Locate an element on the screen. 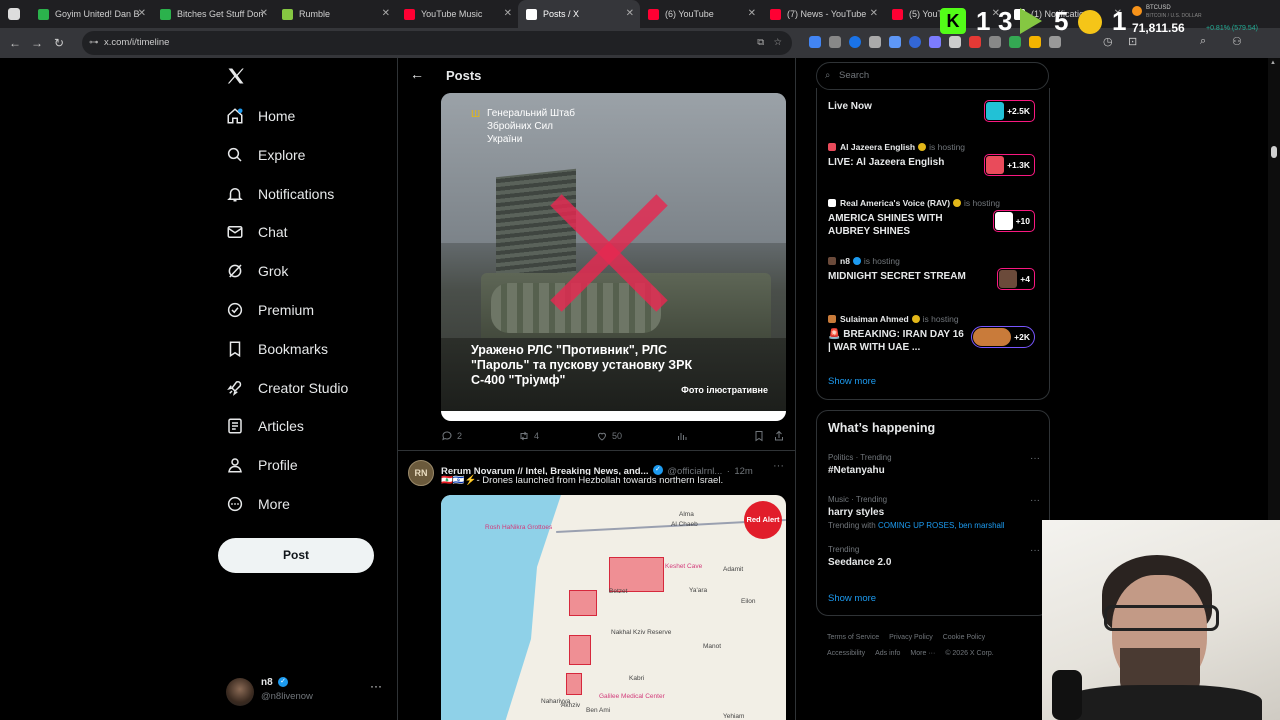  live-space-item: Al Jazeera English is hosting LIVE is located at coordinates (935, 165).